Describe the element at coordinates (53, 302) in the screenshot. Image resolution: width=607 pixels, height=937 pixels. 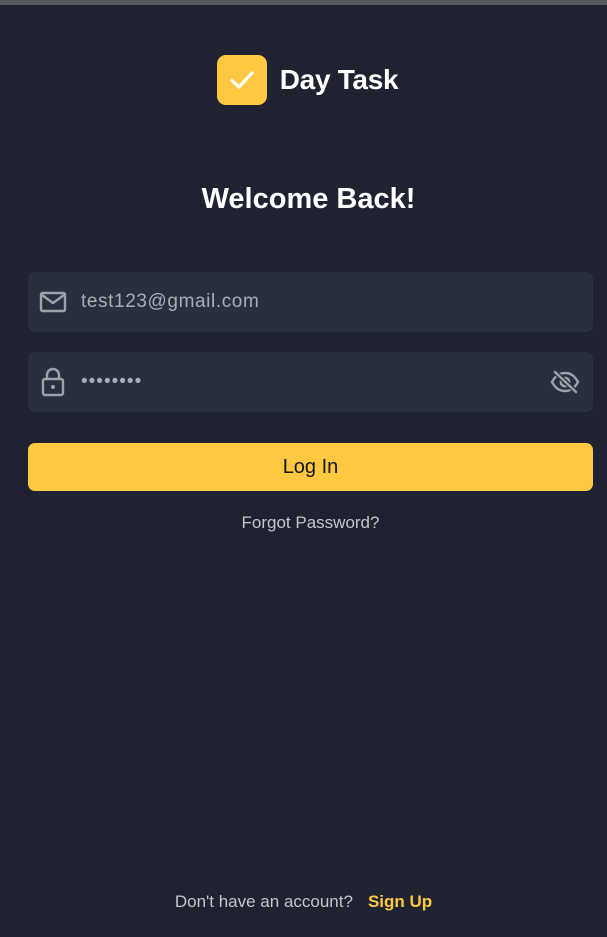
I see `mail-icon` at that location.